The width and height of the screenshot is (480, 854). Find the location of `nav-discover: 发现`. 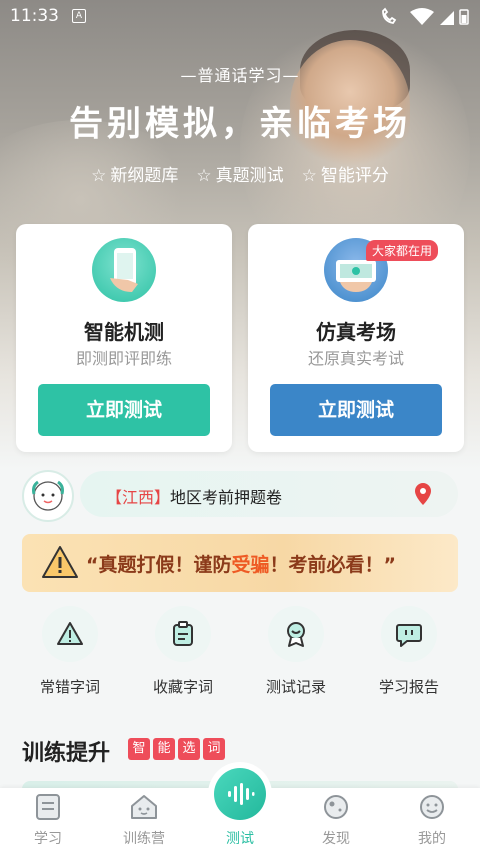

nav-discover: 发现 is located at coordinates (336, 820).